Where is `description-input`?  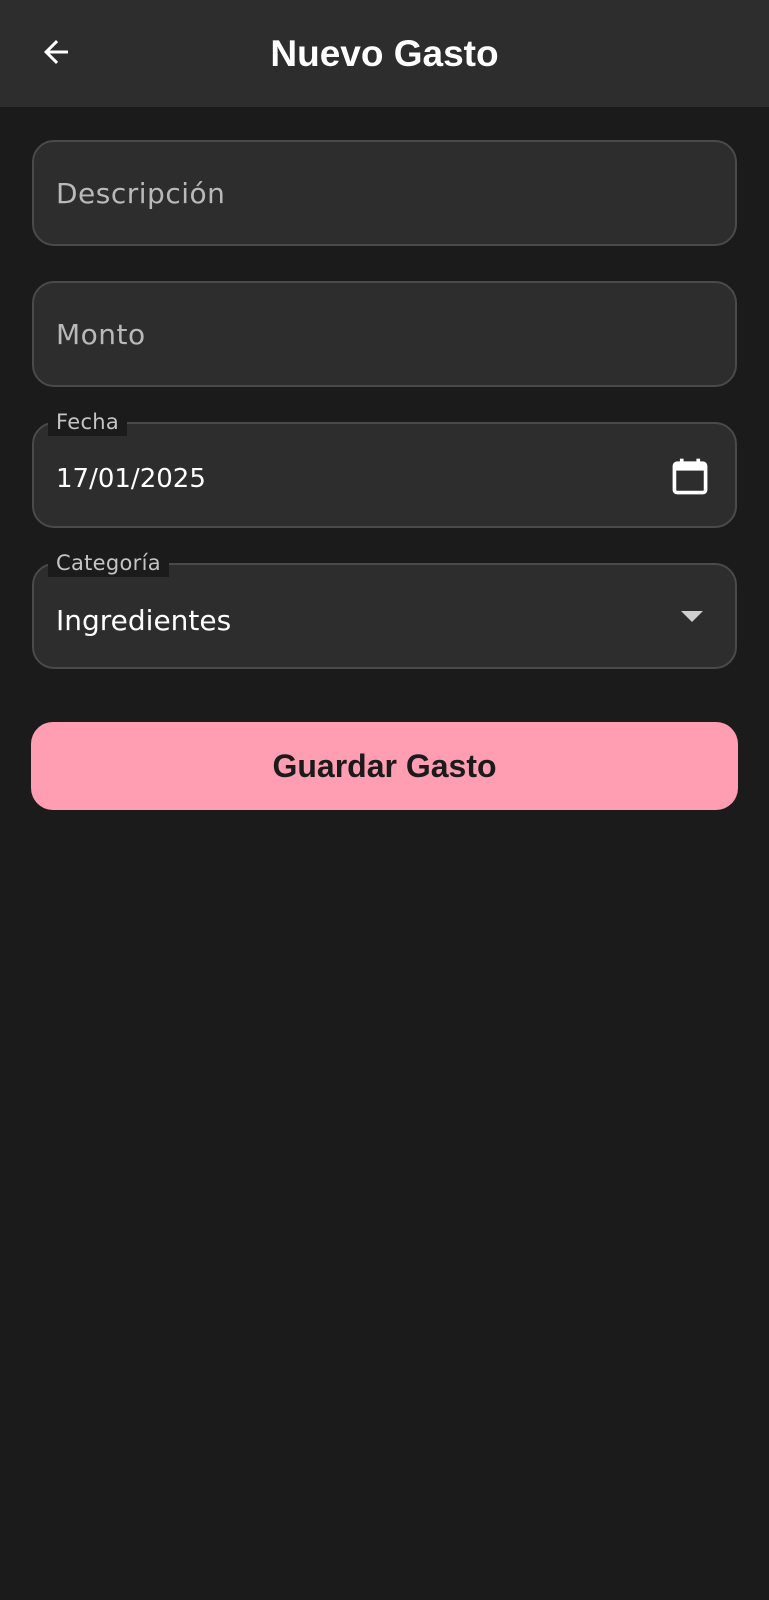 description-input is located at coordinates (376, 193).